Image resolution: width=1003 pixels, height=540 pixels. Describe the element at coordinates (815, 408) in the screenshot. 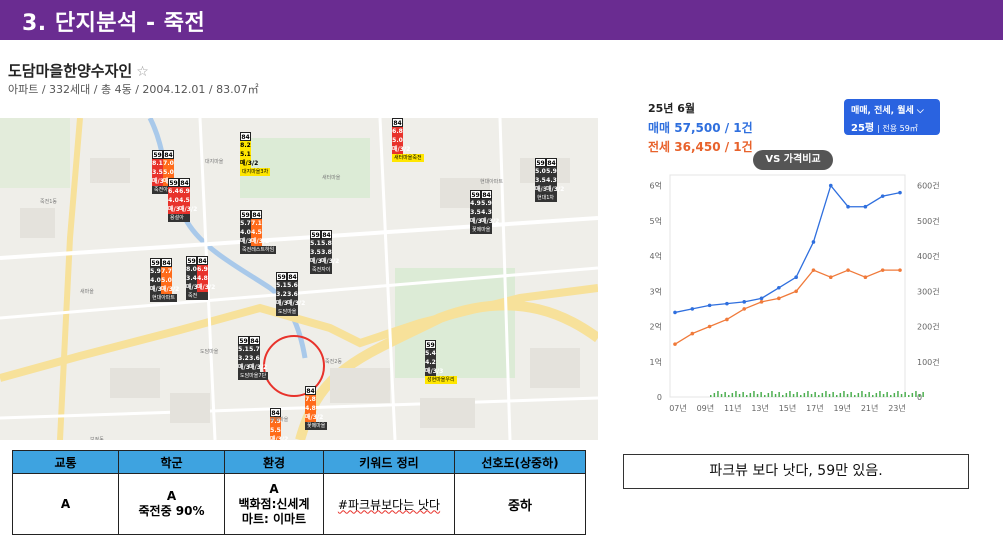

I see `x-tick: 17년` at that location.